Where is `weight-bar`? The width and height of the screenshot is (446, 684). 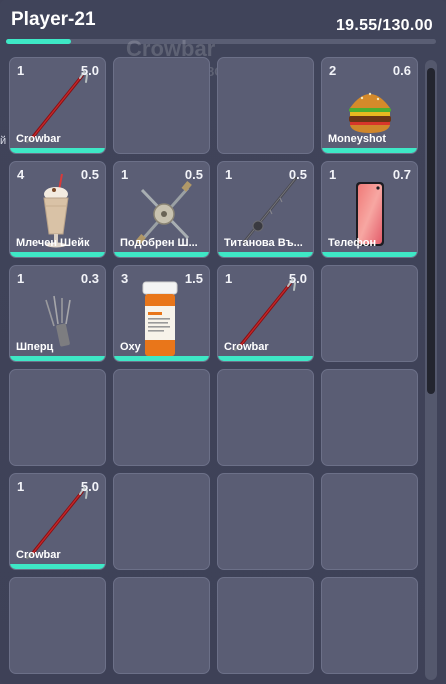
weight-bar is located at coordinates (221, 41).